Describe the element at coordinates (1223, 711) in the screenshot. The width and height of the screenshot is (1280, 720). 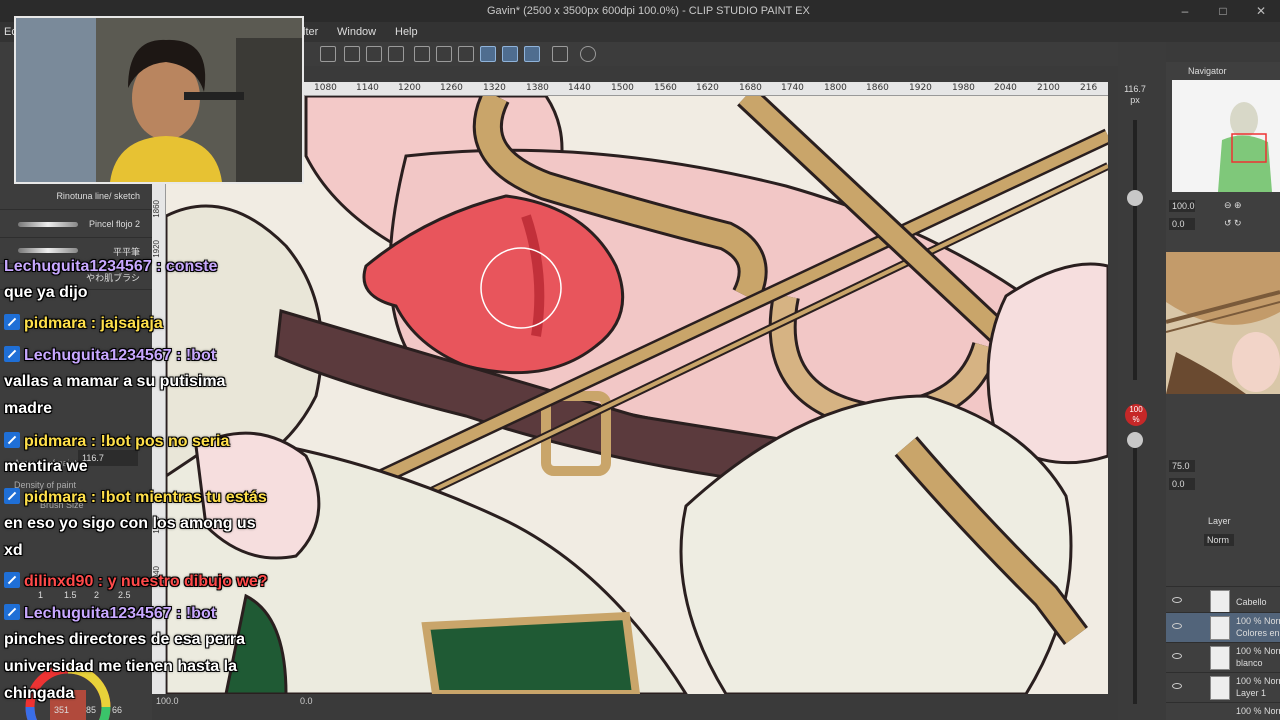
I see `layer-row: 100 % Norm` at that location.